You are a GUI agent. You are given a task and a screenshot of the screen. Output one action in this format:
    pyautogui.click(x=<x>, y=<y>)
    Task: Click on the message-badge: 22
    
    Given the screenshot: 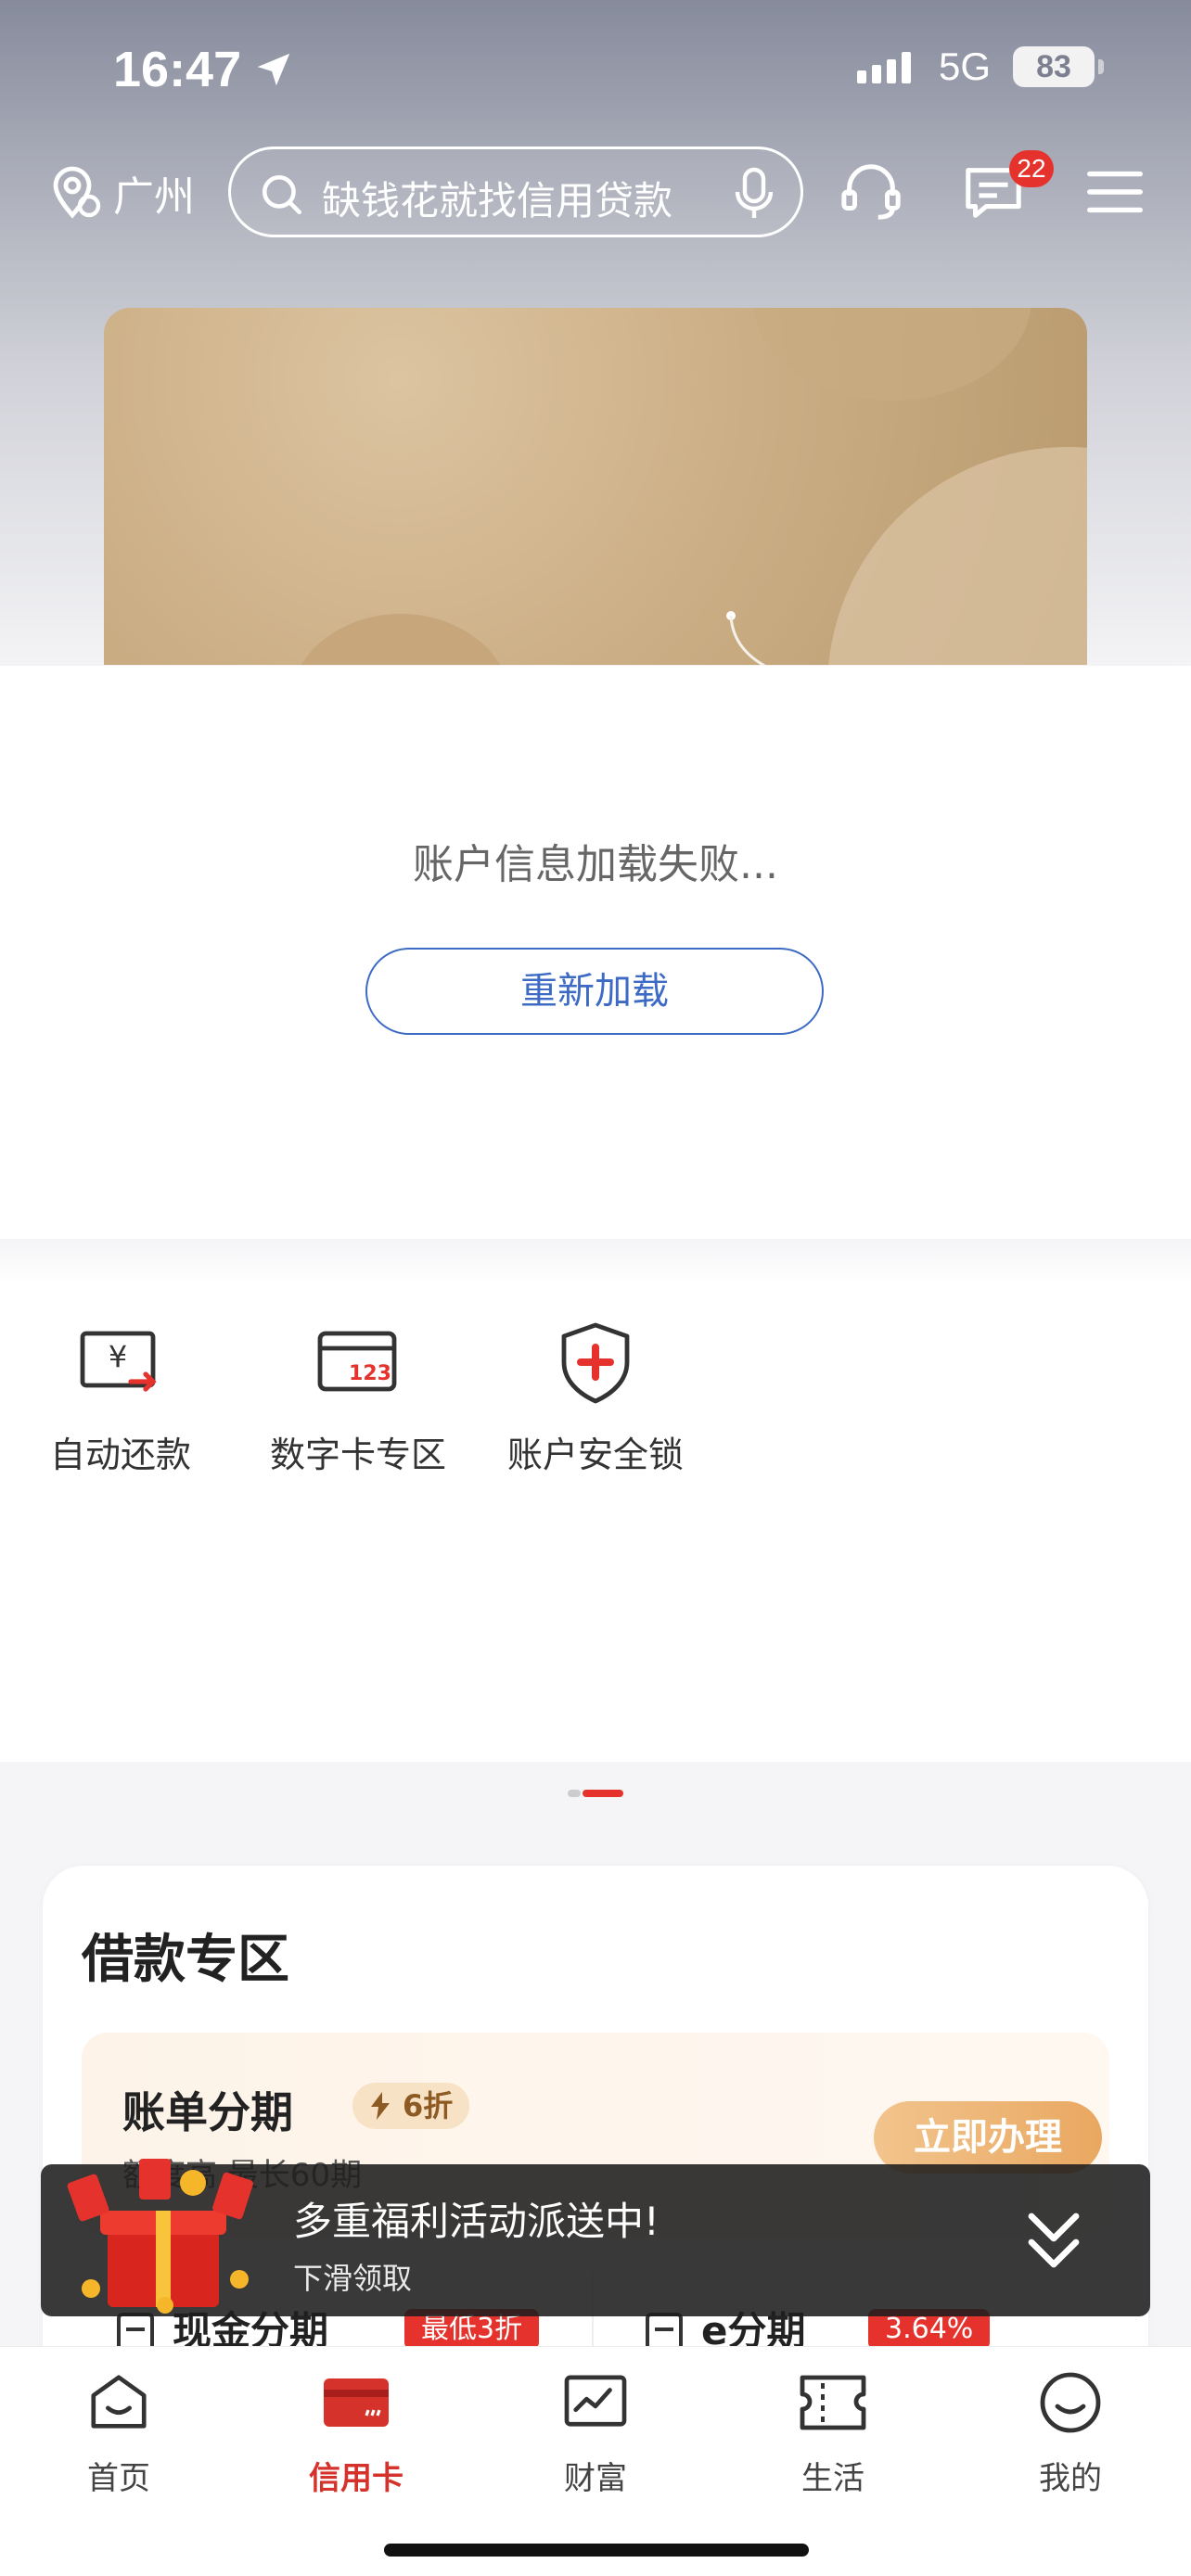 What is the action you would take?
    pyautogui.click(x=1032, y=168)
    